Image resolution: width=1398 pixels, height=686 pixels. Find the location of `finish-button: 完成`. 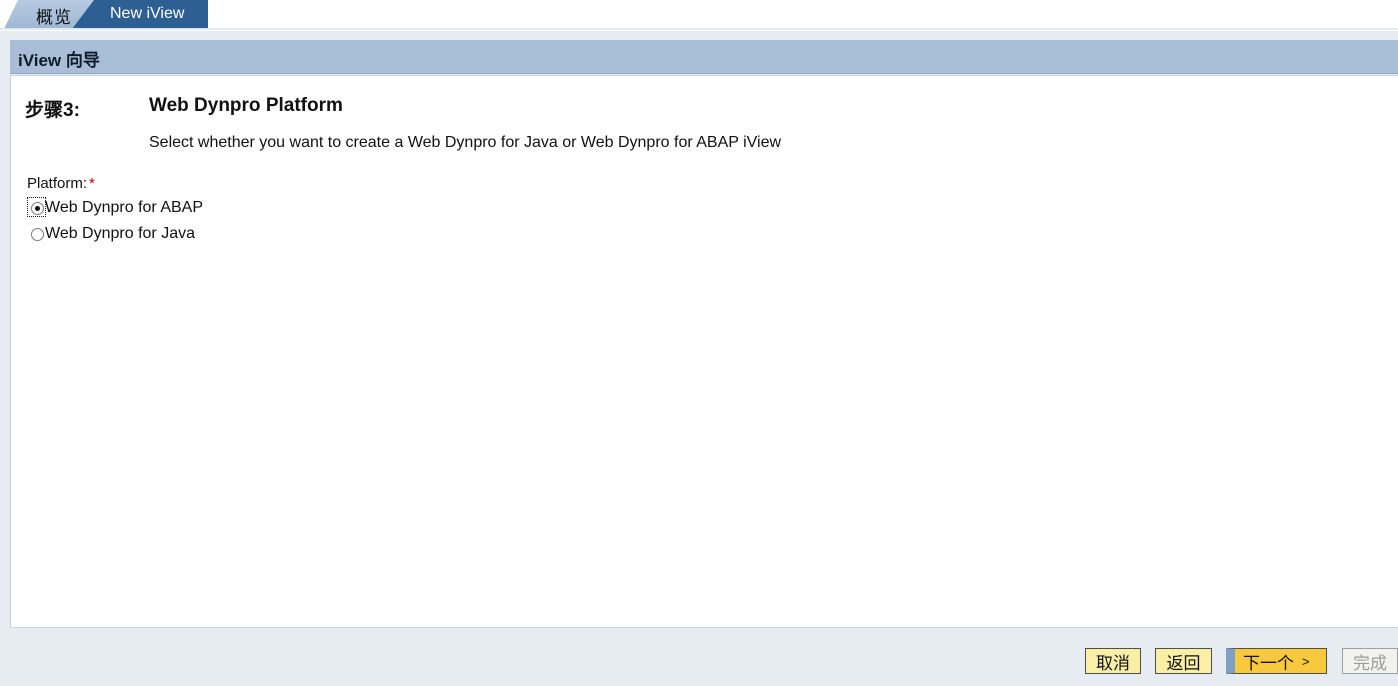

finish-button: 完成 is located at coordinates (1370, 661).